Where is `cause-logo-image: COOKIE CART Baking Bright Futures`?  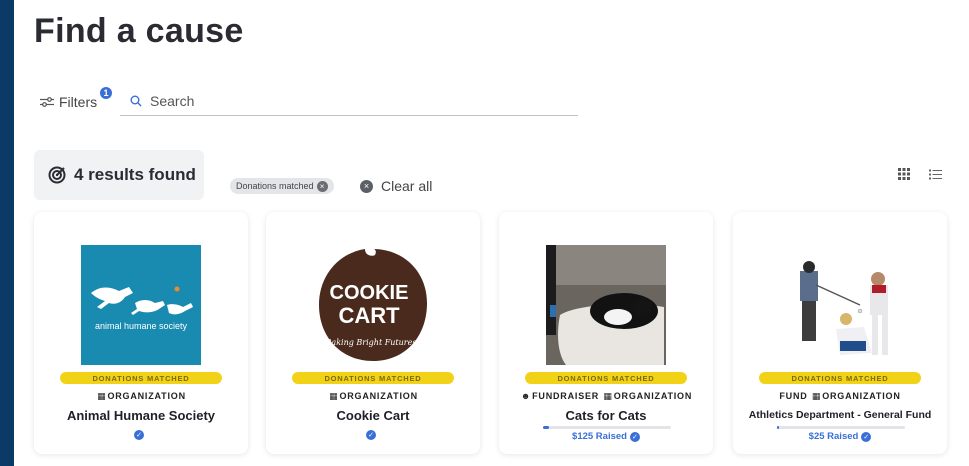 cause-logo-image: COOKIE CART Baking Bright Futures is located at coordinates (373, 305).